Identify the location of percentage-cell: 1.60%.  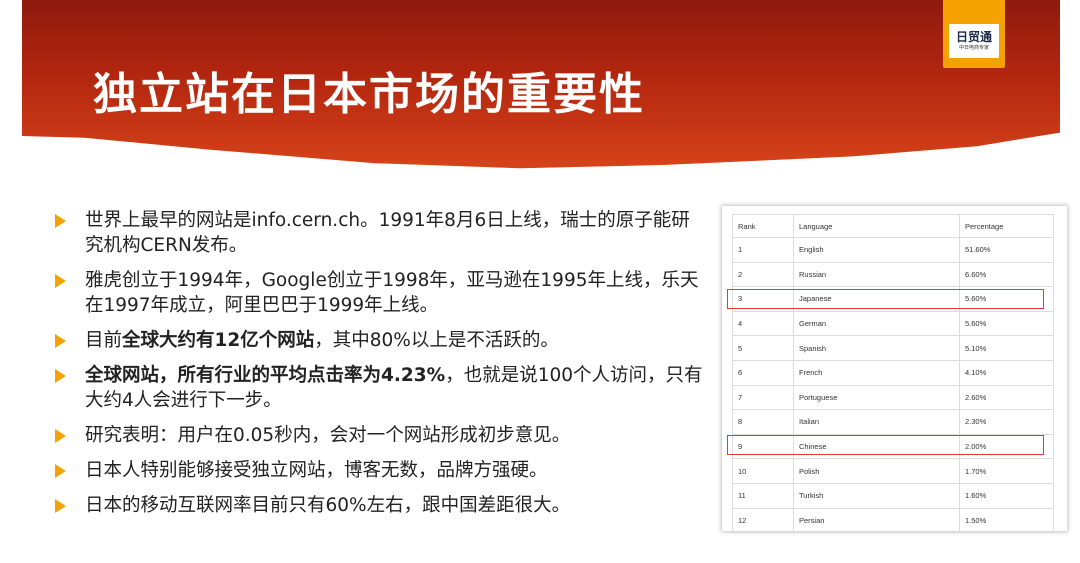
(1006, 495).